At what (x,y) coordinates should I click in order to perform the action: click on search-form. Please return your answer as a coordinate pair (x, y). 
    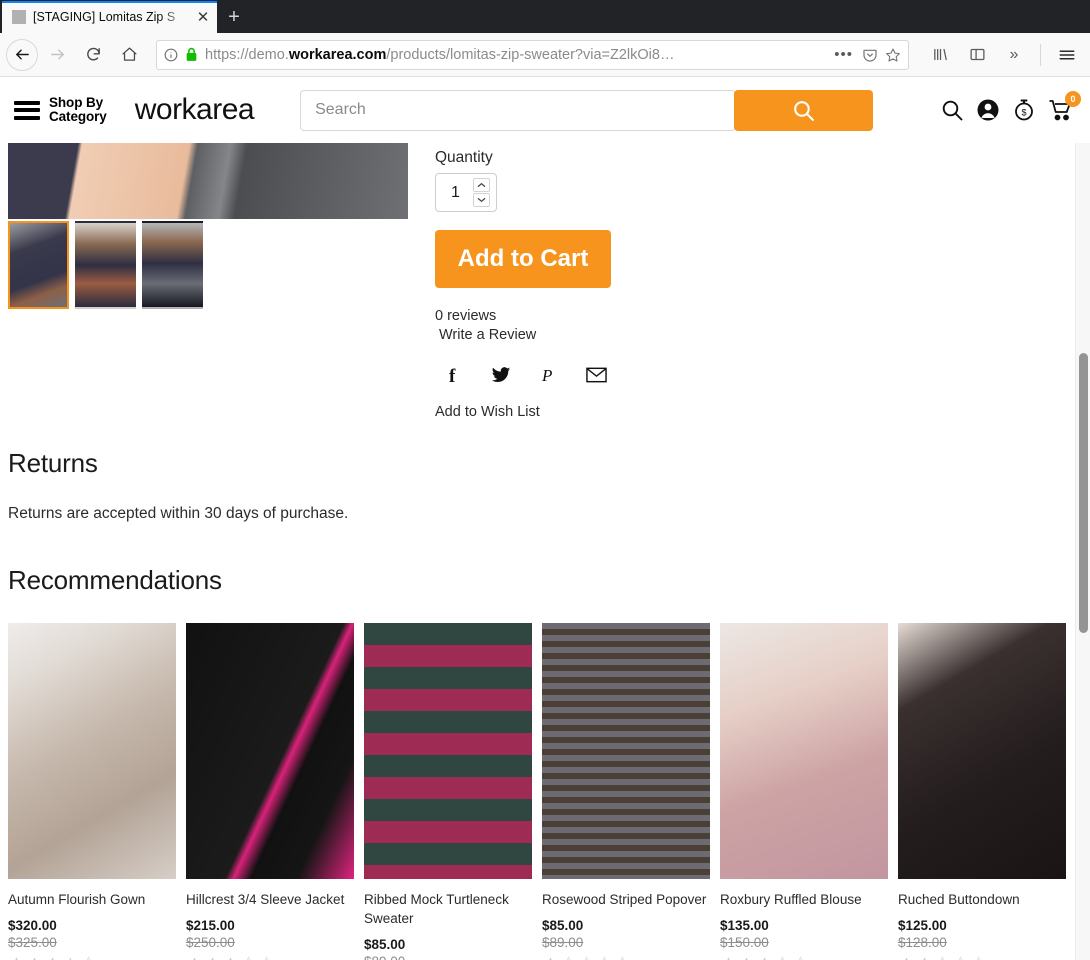
    Looking at the image, I should click on (587, 110).